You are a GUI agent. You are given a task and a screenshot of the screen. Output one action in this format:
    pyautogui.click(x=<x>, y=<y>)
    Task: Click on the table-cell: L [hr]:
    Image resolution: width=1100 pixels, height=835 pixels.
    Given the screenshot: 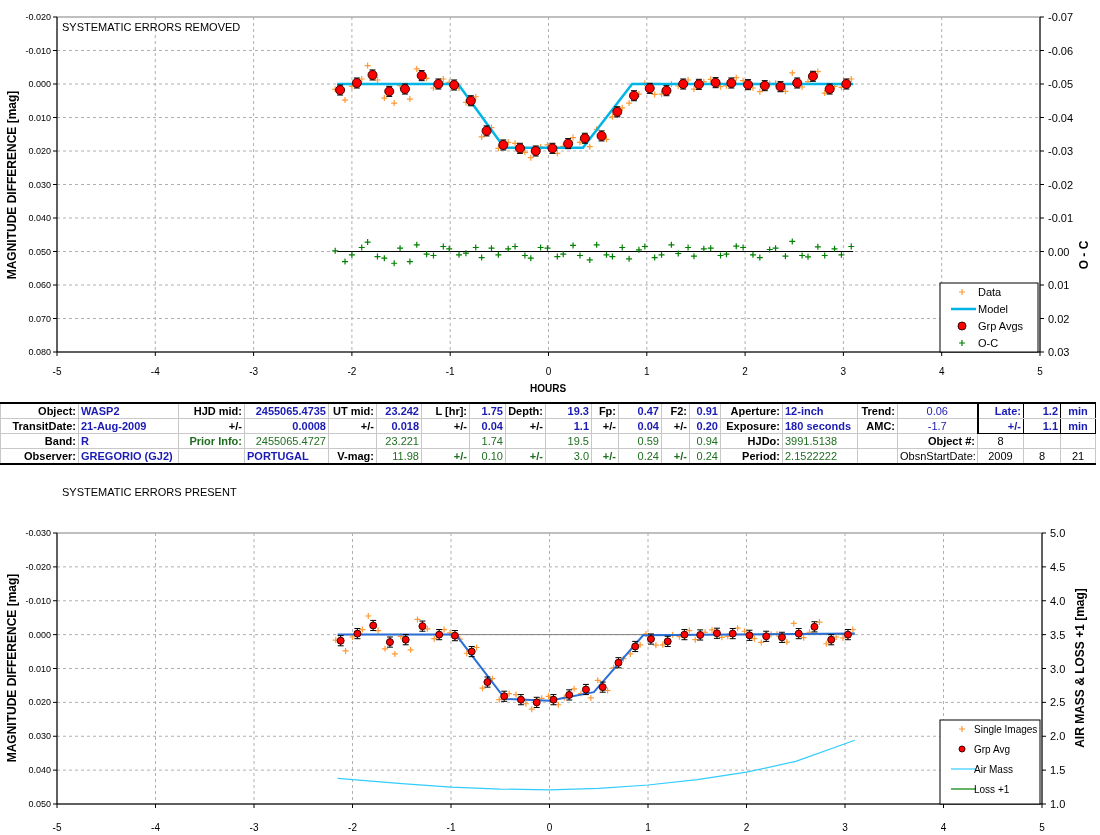 What is the action you would take?
    pyautogui.click(x=445, y=411)
    